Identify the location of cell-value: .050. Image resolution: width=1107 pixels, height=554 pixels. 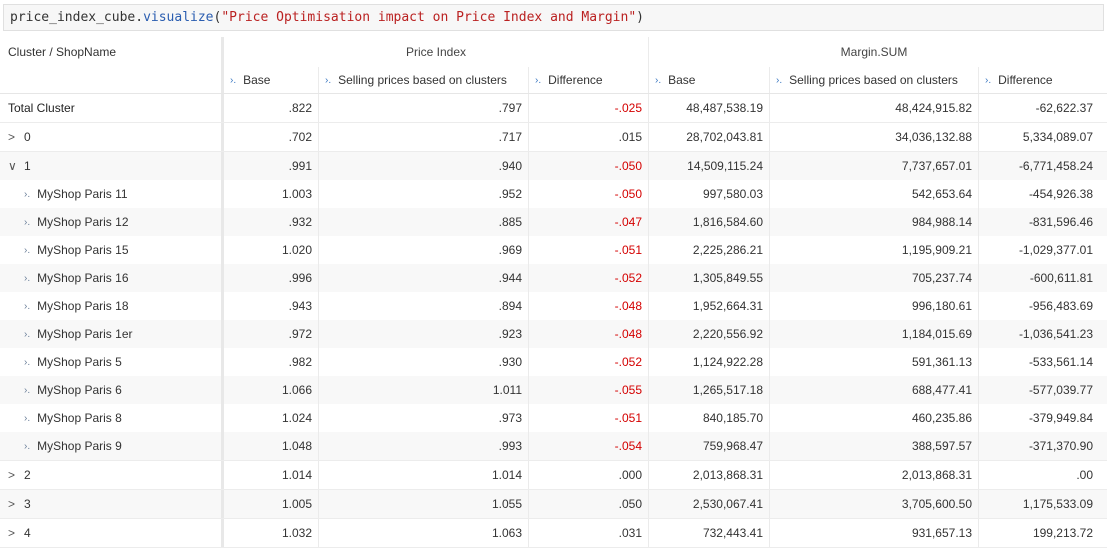
(588, 504).